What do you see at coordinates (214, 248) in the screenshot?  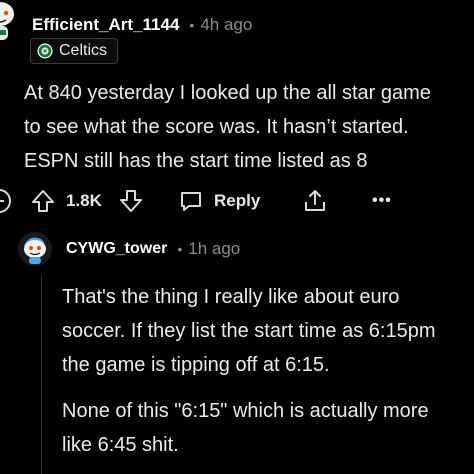 I see `reply-timestamp: 1h ago` at bounding box center [214, 248].